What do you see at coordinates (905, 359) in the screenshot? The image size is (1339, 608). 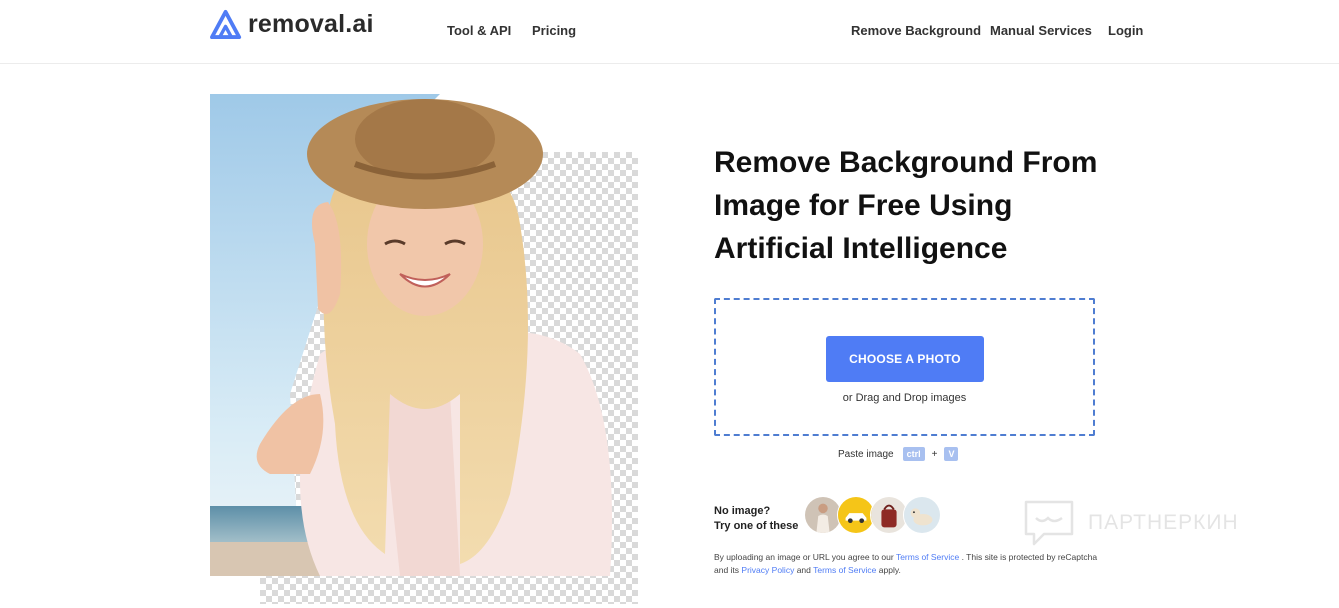 I see `choose-photo-button: CHOOSE A PHOTO` at bounding box center [905, 359].